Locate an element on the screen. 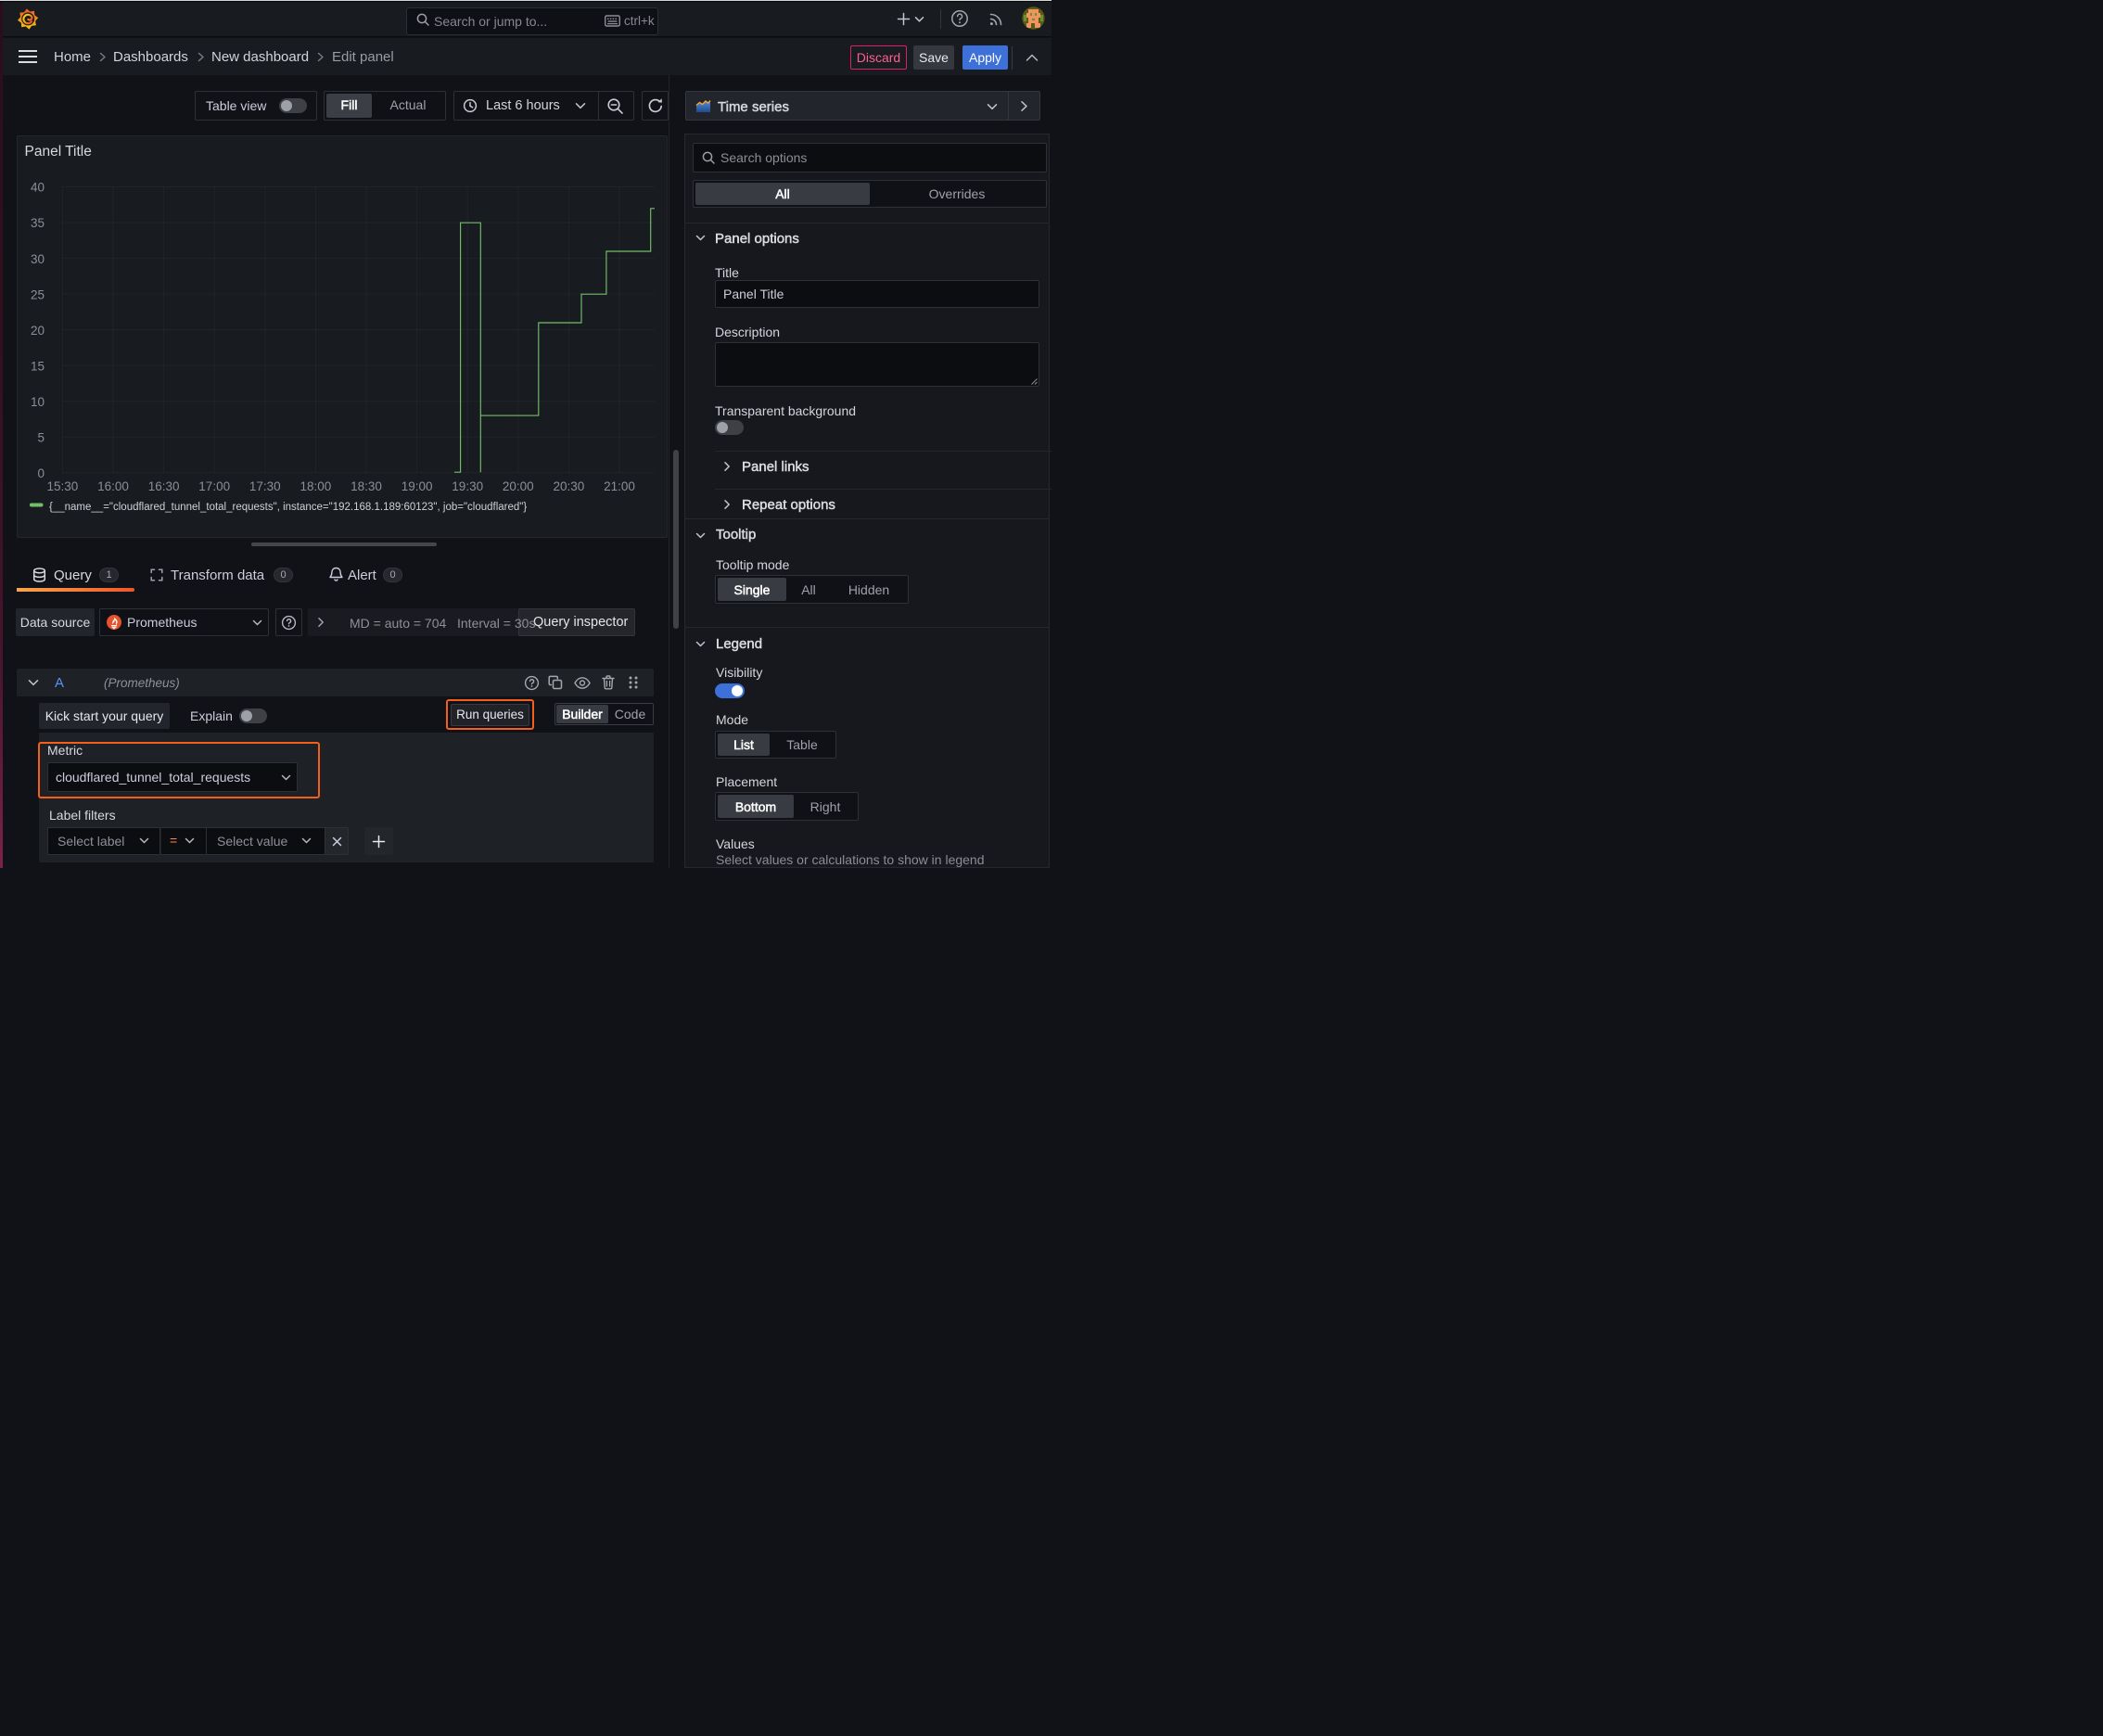 The height and width of the screenshot is (1736, 2103). svg-text: 25 is located at coordinates (38, 294).